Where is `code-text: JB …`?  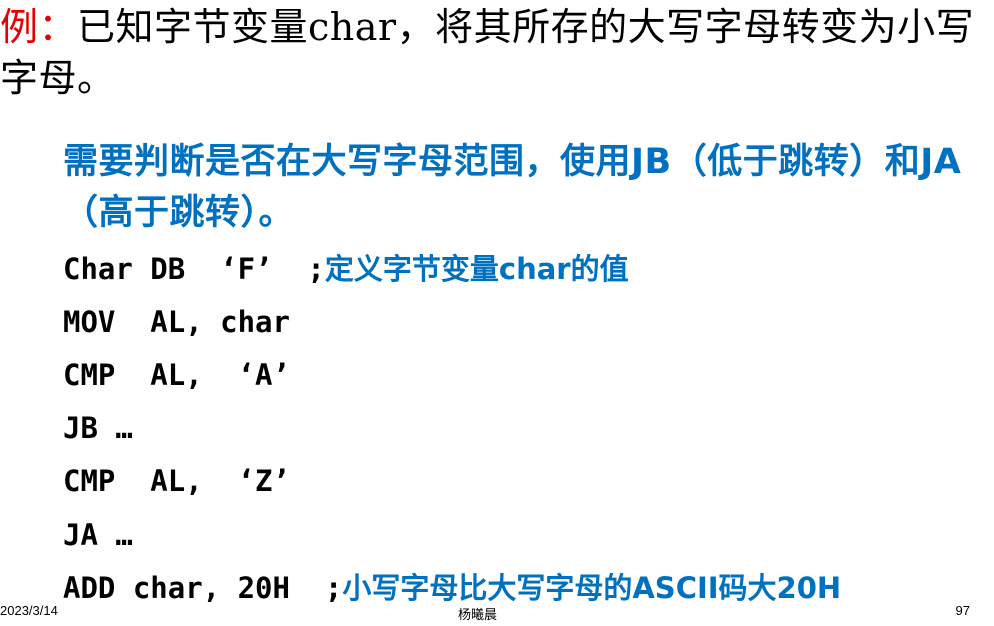 code-text: JB … is located at coordinates (98, 428).